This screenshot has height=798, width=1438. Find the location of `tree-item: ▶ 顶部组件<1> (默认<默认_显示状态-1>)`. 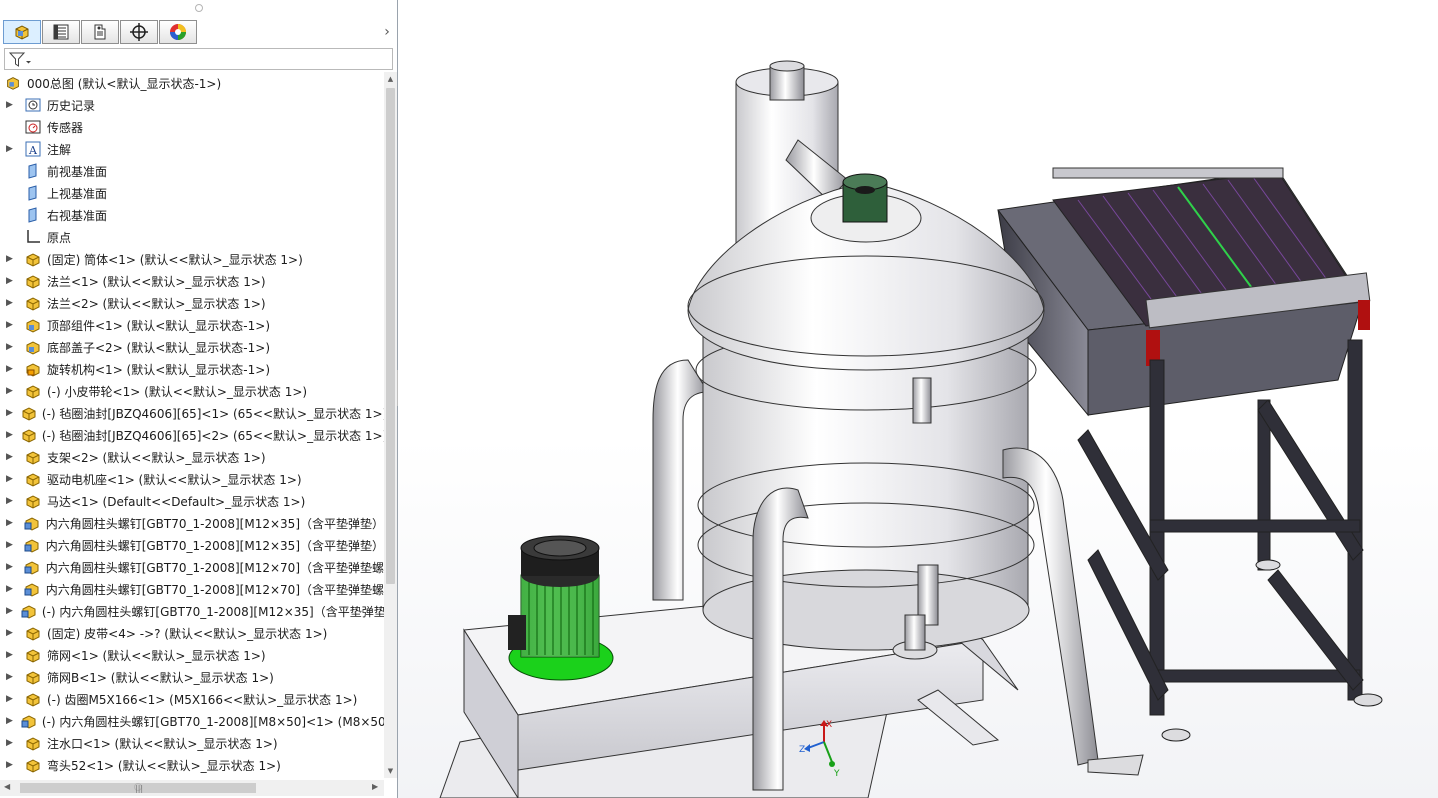

tree-item: ▶ 顶部组件<1> (默认<默认_显示状态-1>) is located at coordinates (192, 325).